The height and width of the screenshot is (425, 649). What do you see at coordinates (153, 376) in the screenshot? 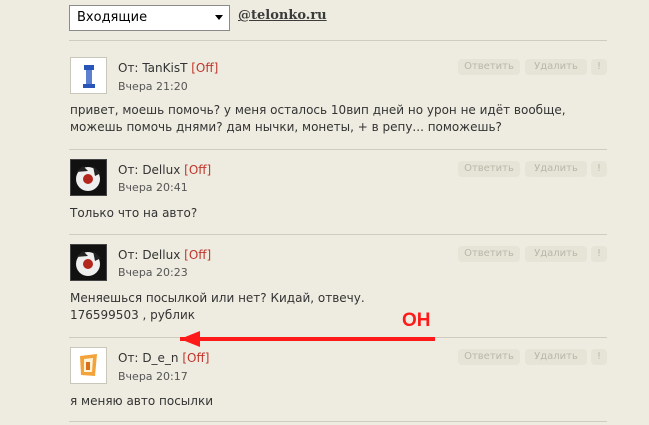
I see `message-date: Вчера 20:17` at bounding box center [153, 376].